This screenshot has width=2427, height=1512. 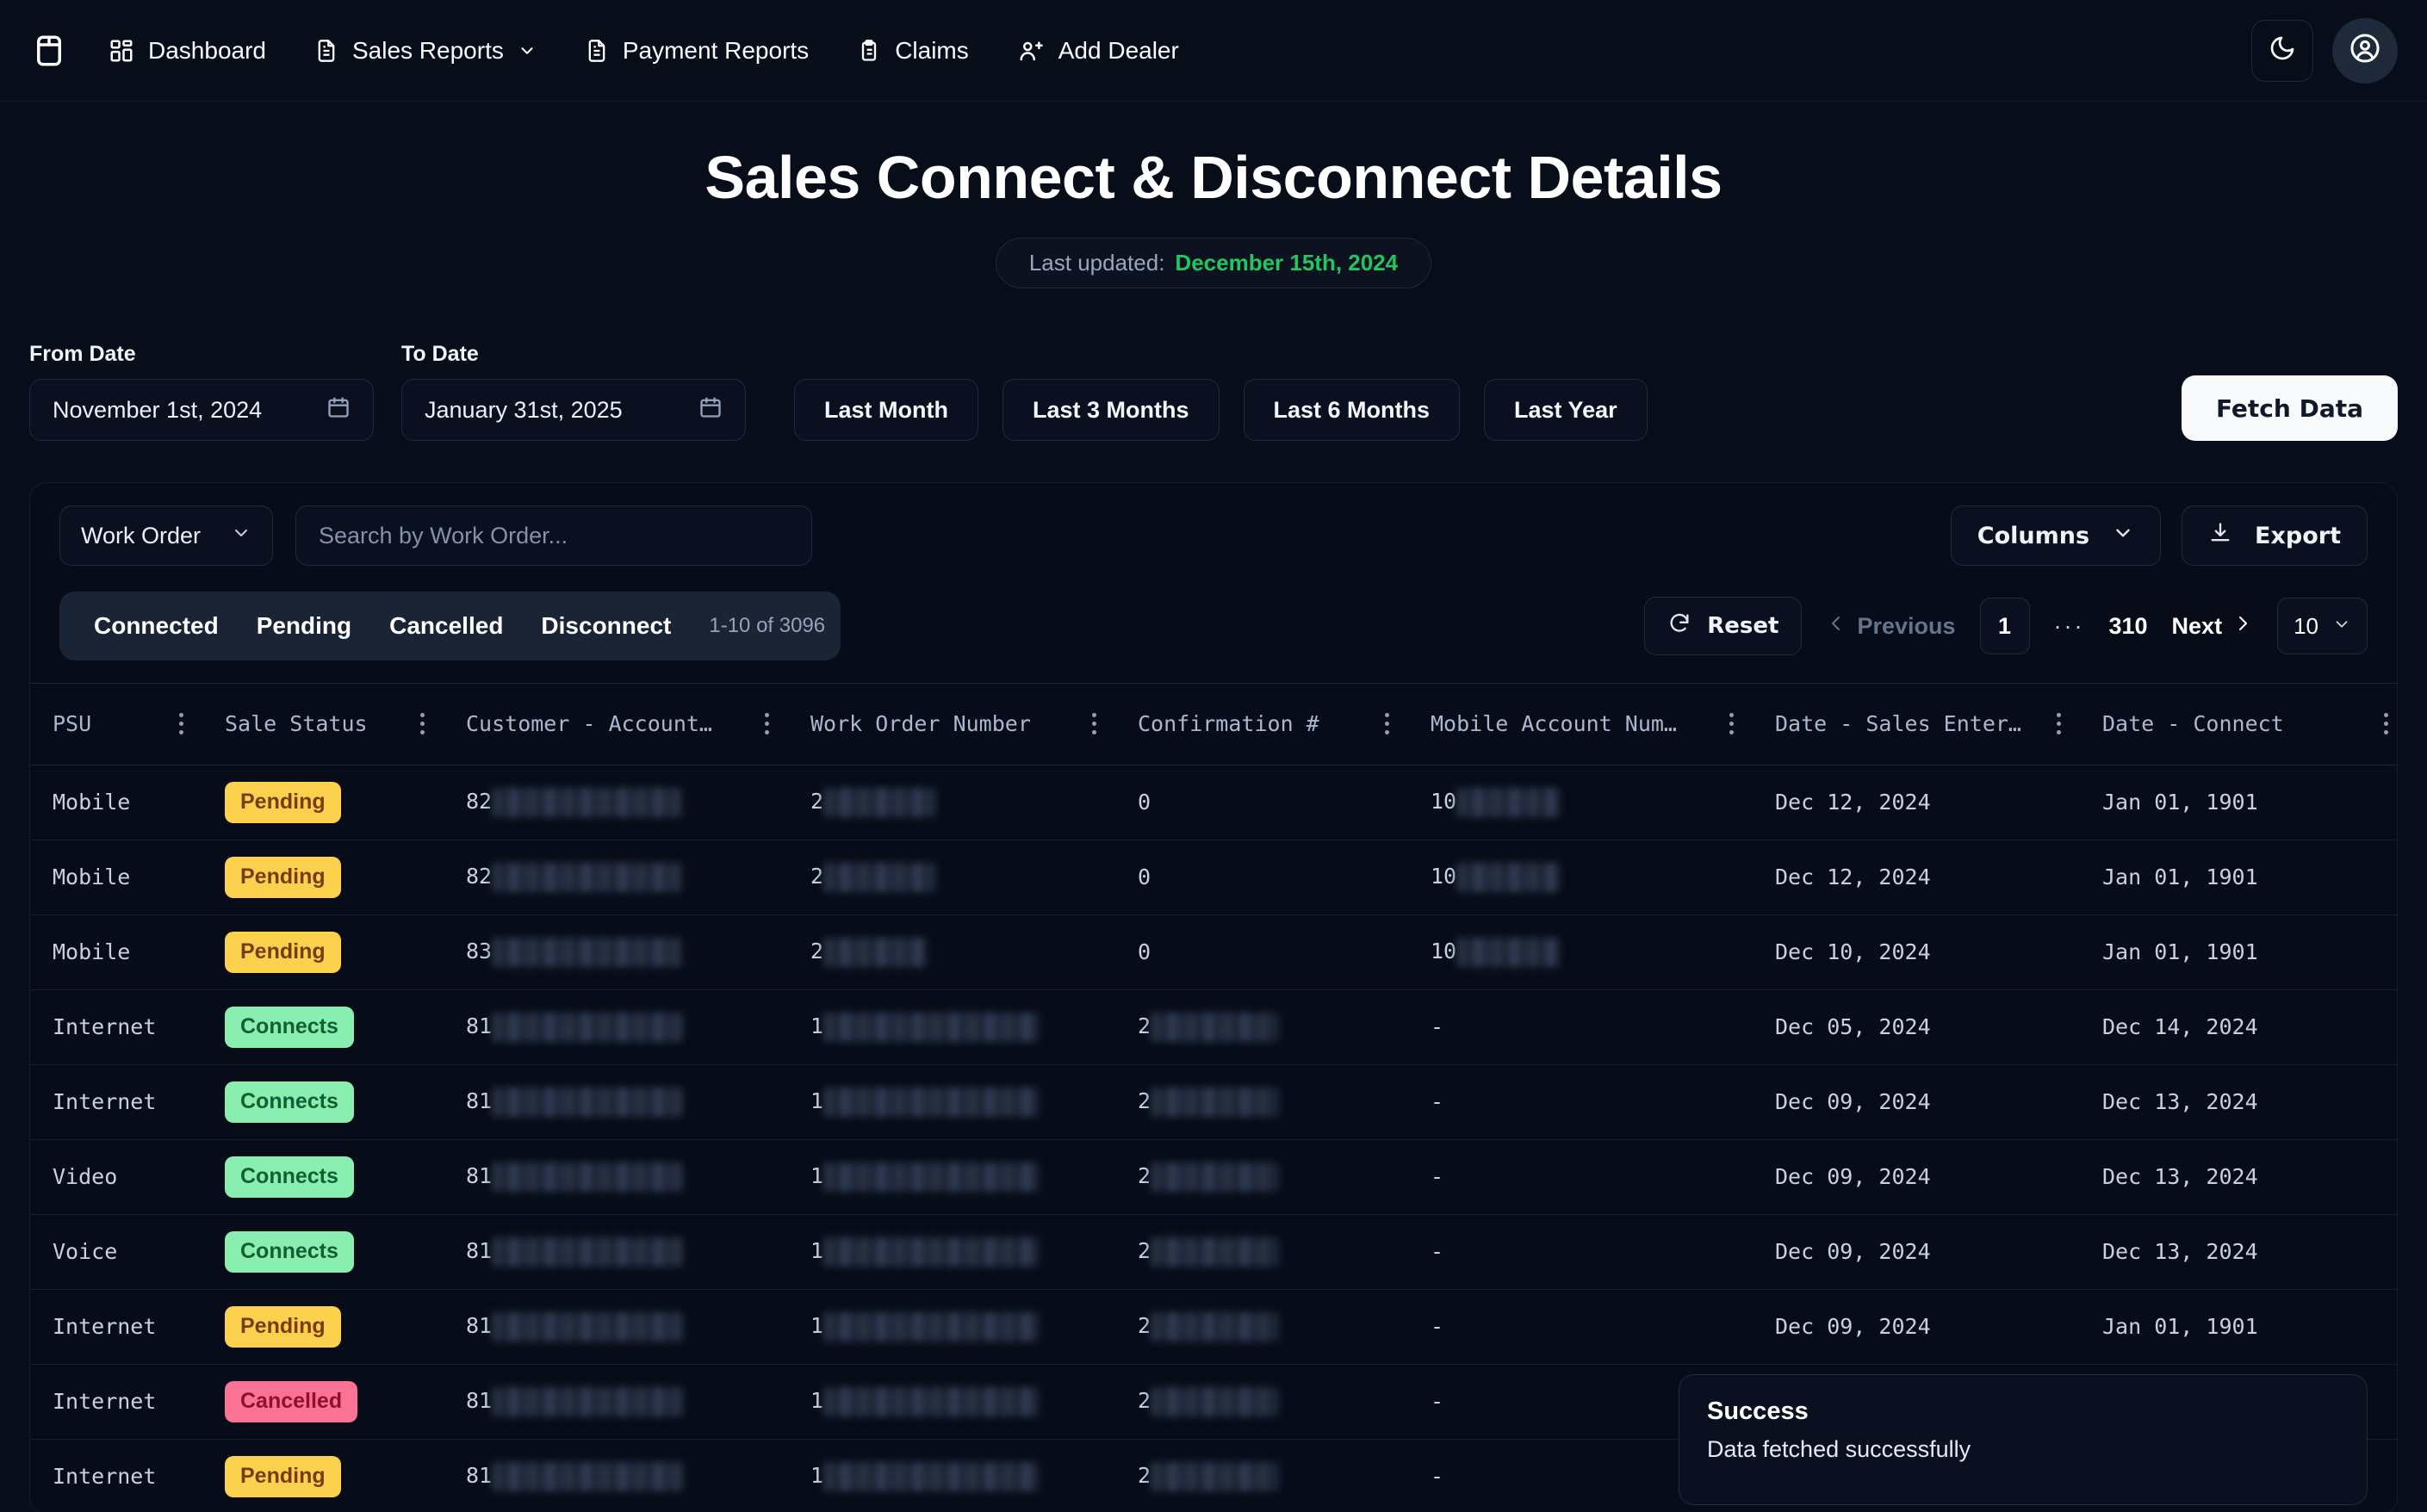 I want to click on quick-range-last-year: Last Year, so click(x=1566, y=410).